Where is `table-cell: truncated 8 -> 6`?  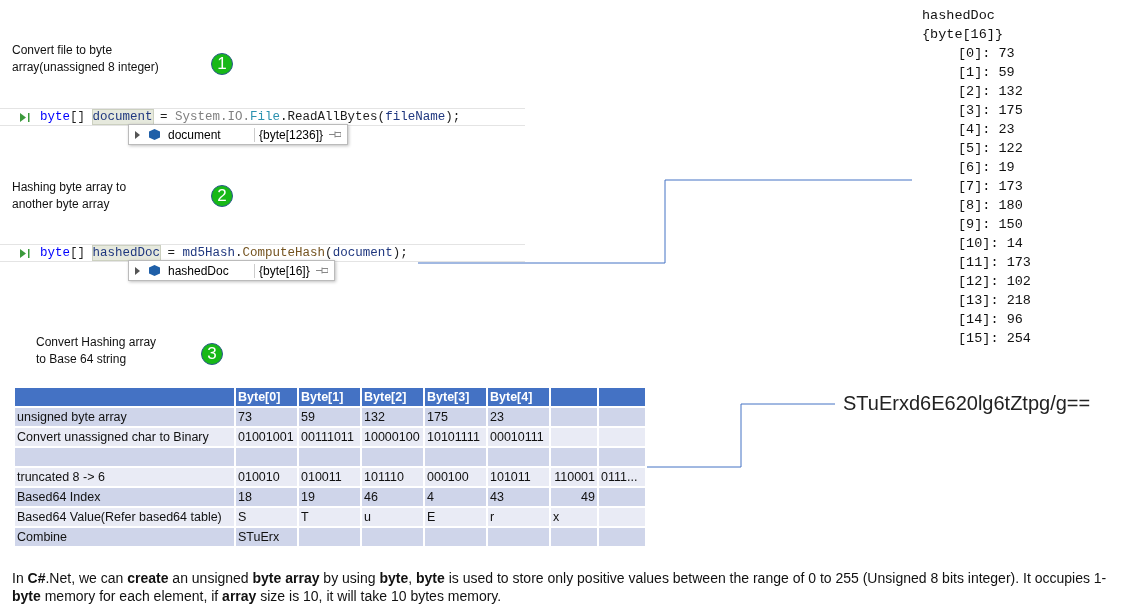
table-cell: truncated 8 -> 6 is located at coordinates (124, 477).